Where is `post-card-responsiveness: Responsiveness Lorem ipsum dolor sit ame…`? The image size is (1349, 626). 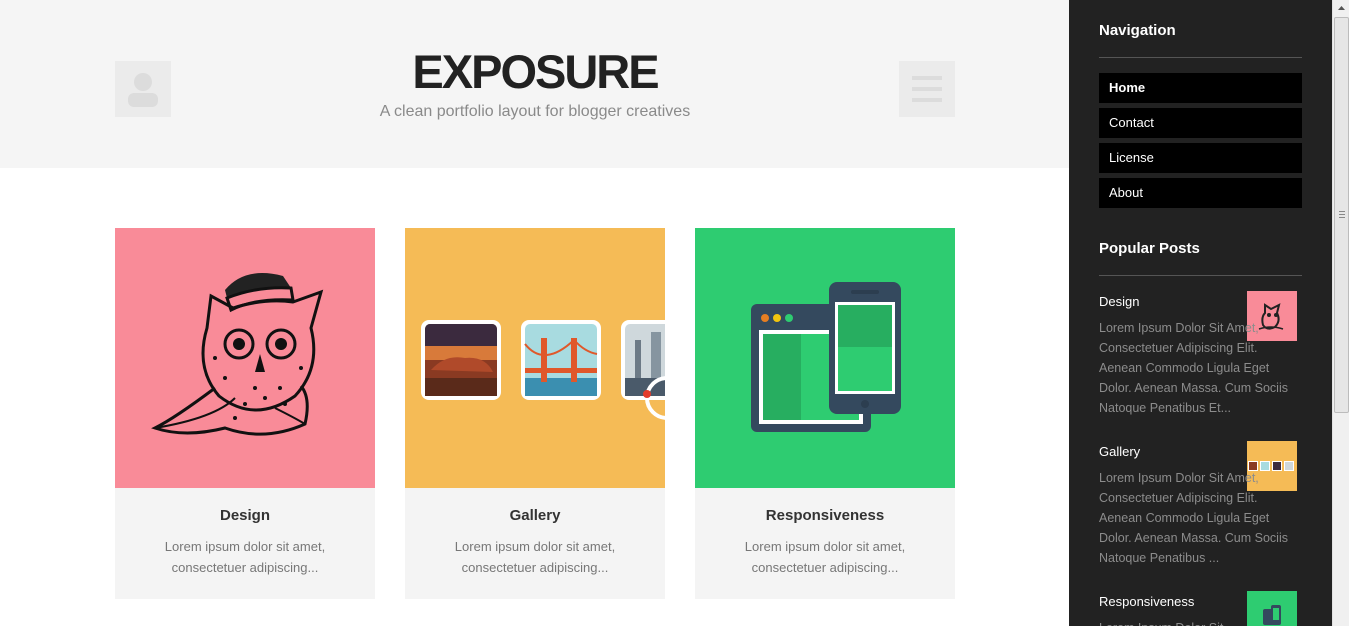
post-card-responsiveness: Responsiveness Lorem ipsum dolor sit ame… is located at coordinates (825, 413).